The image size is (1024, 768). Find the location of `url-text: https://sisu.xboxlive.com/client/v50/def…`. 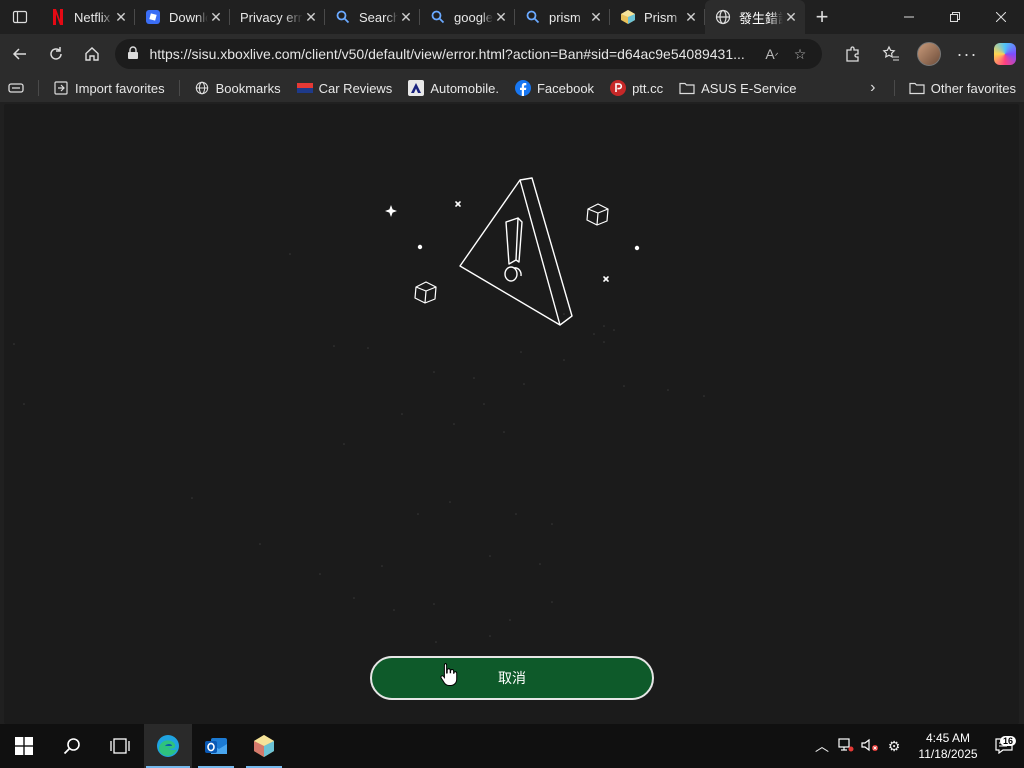

url-text: https://sisu.xboxlive.com/client/v50/def… is located at coordinates (453, 54).